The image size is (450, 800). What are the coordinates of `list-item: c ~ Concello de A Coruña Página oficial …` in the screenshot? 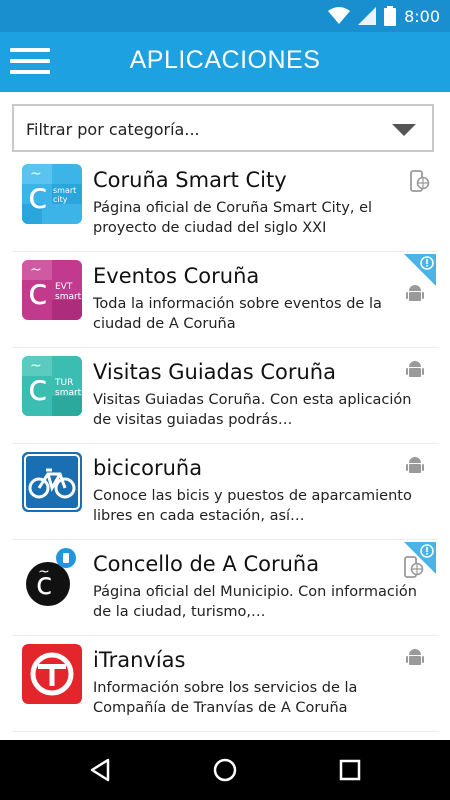 It's located at (225, 588).